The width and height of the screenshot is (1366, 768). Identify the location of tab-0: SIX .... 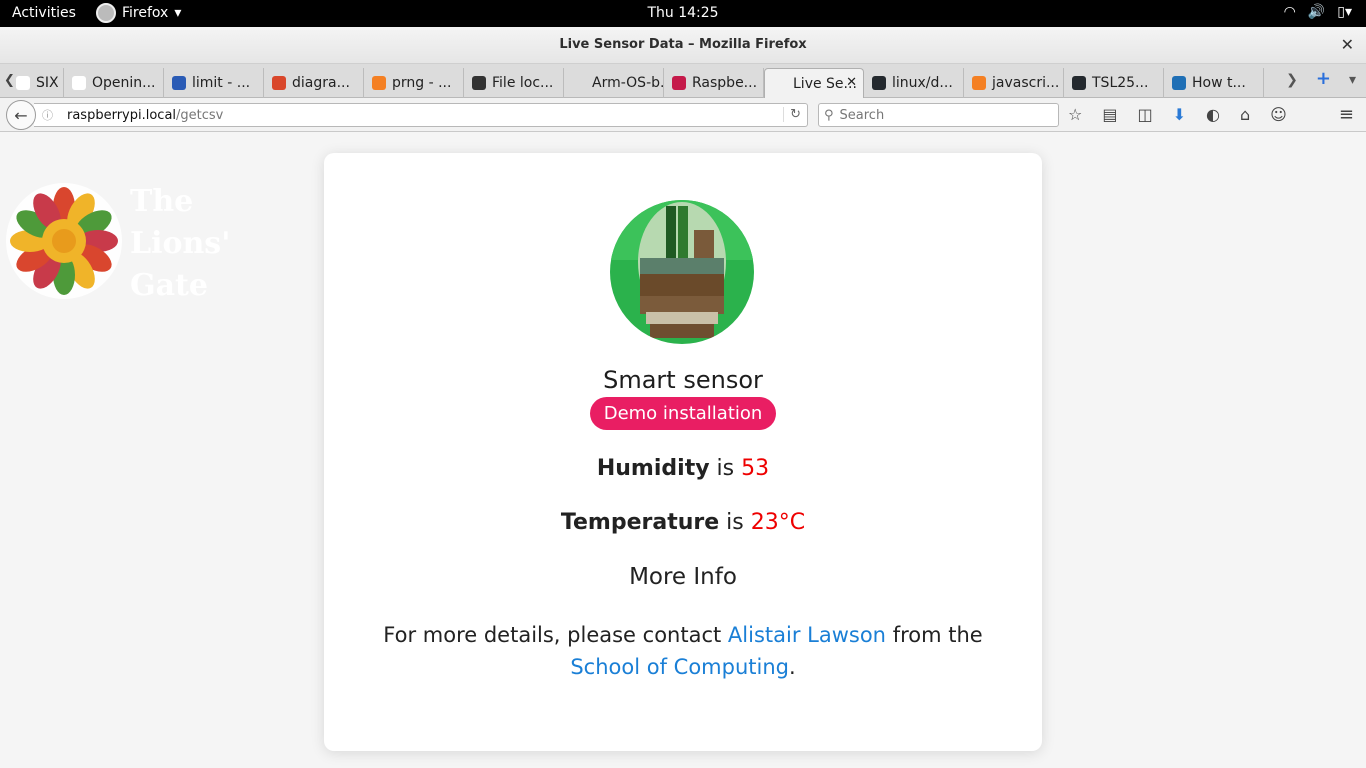
(36, 83).